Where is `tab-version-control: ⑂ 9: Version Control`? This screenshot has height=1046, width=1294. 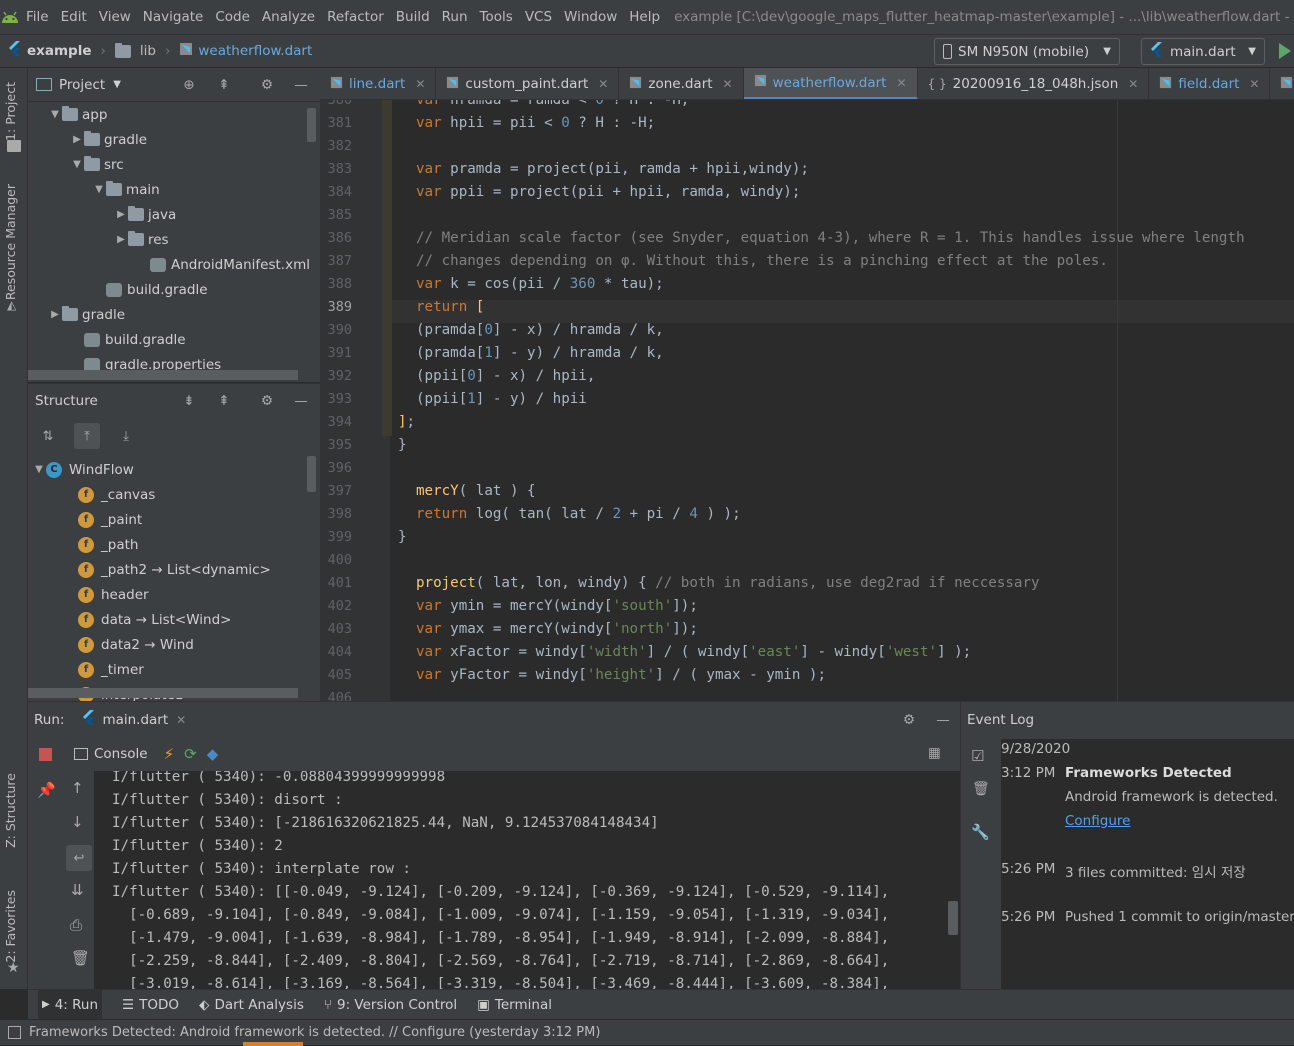
tab-version-control: ⑂ 9: Version Control is located at coordinates (390, 1005).